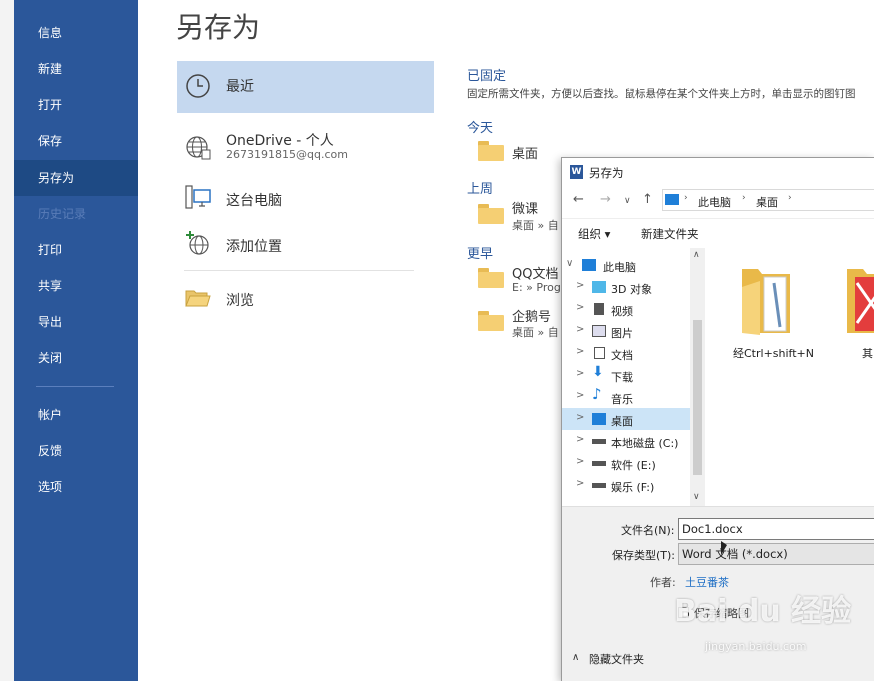  I want to click on tree-scroll-thumb, so click(697, 397).